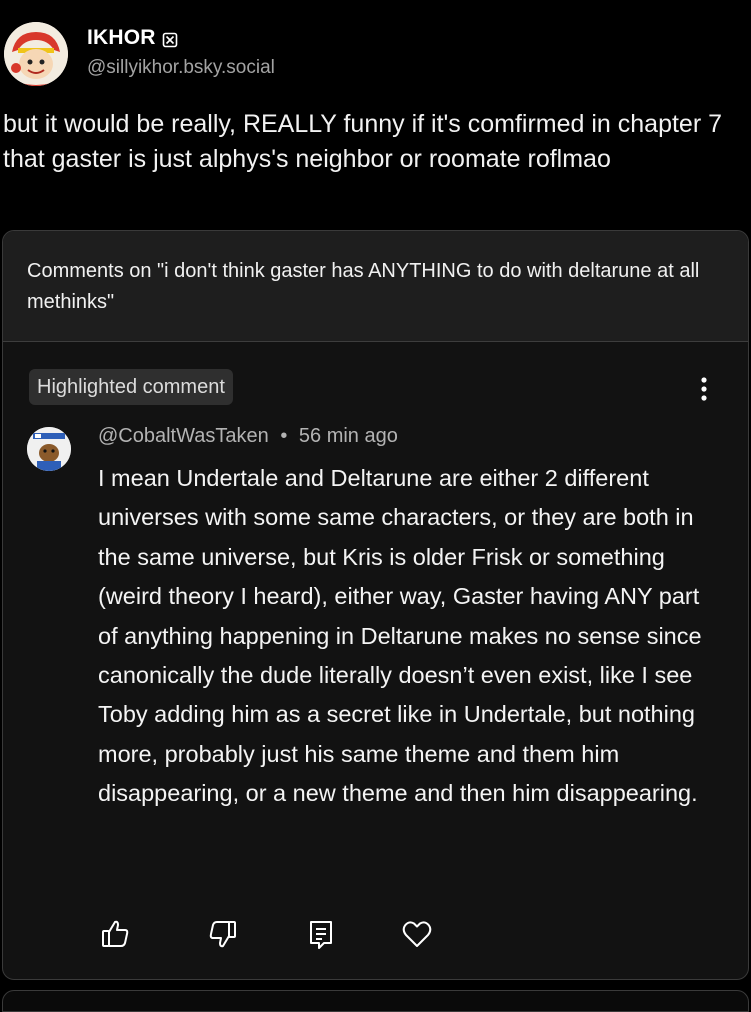 The height and width of the screenshot is (1012, 751). What do you see at coordinates (348, 436) in the screenshot?
I see `comment-time: 56 min ago` at bounding box center [348, 436].